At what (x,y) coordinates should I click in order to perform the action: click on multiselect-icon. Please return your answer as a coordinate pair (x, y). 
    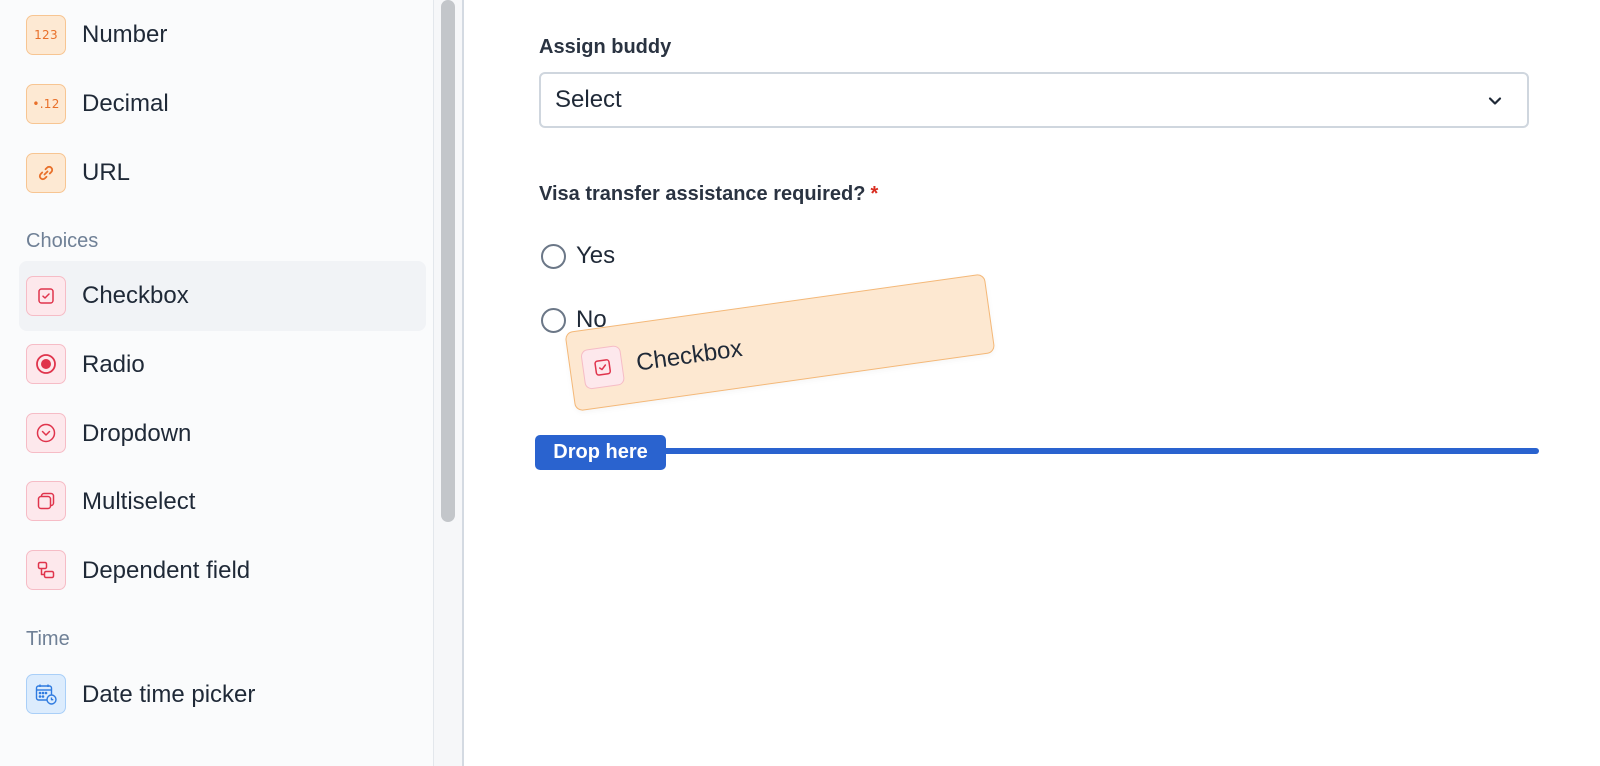
    Looking at the image, I should click on (46, 501).